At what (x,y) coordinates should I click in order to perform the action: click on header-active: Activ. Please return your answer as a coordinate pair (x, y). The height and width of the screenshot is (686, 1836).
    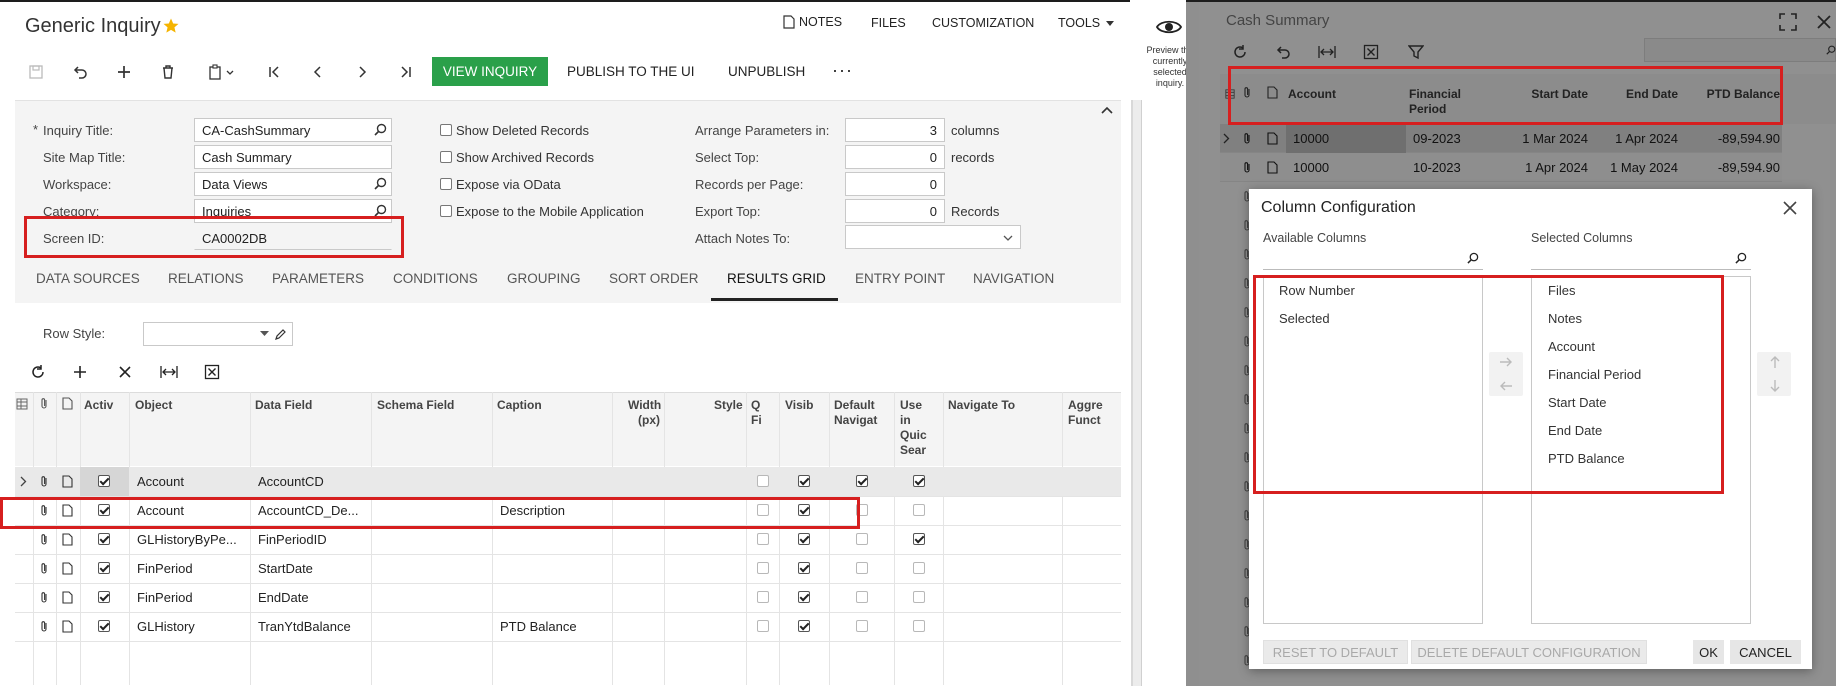
    Looking at the image, I should click on (98, 405).